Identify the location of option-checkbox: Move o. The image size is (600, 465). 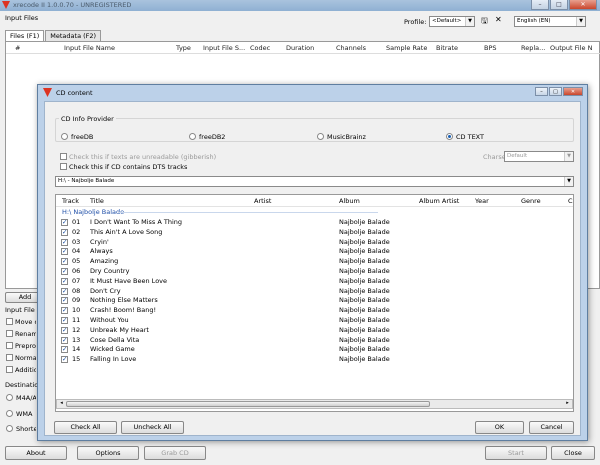
(21, 322).